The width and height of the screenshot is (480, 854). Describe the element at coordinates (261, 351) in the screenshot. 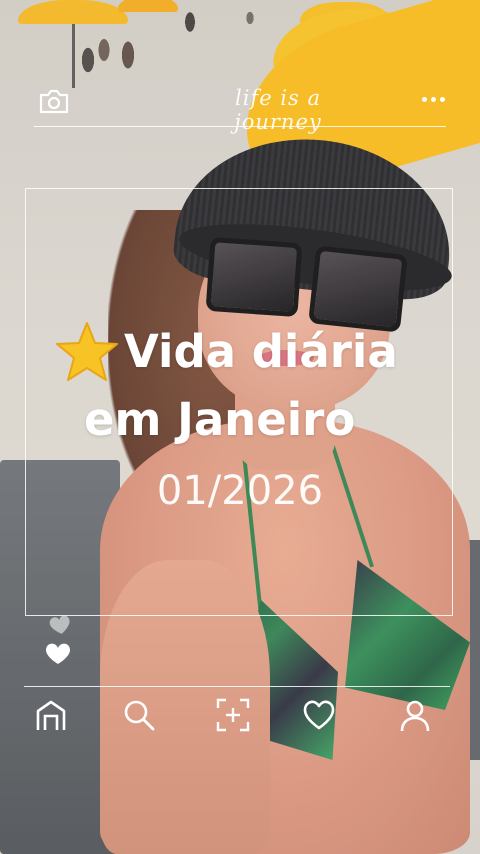

I see `title-line-1: Vida diária` at that location.